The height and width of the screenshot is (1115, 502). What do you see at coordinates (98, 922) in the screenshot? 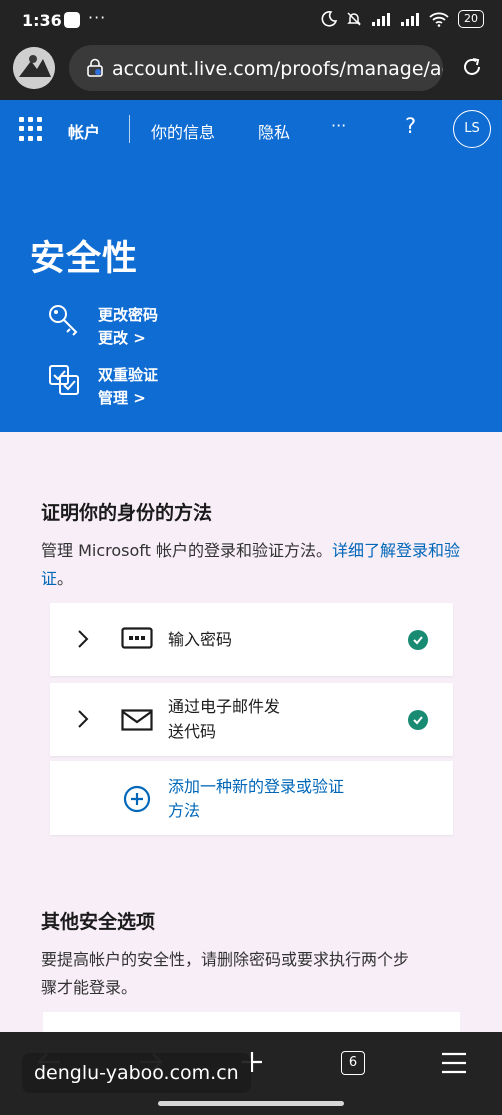
I see `other-options-title: 其他安全选项` at bounding box center [98, 922].